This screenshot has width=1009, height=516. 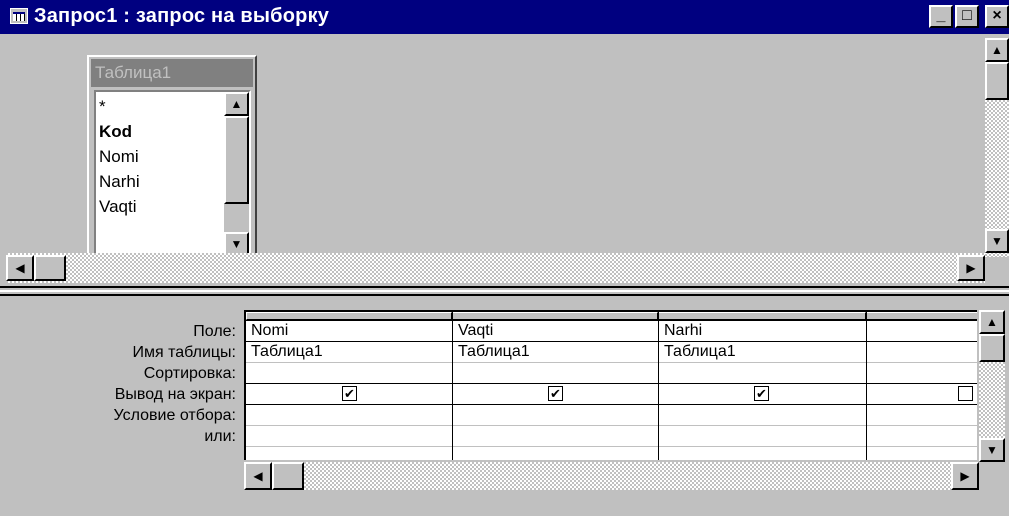 I want to click on table-field-list: Таблица1 * Kod Nomi Narhi Vaqti ▲ ▼, so click(x=172, y=160).